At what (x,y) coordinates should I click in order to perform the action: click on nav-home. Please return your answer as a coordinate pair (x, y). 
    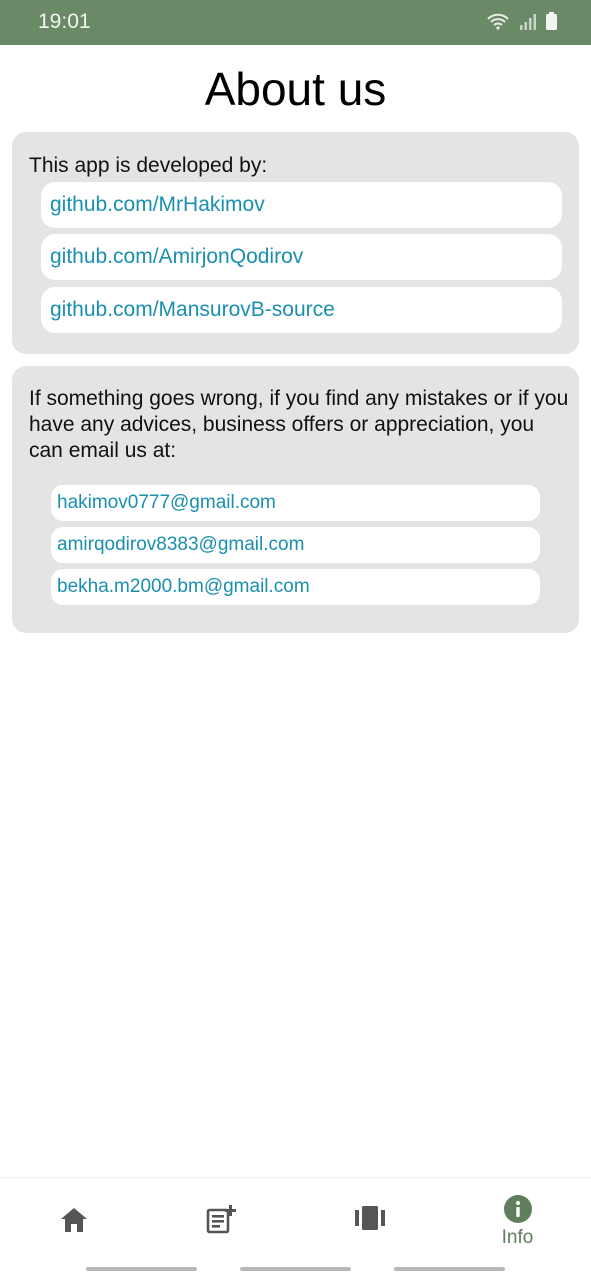
    Looking at the image, I should click on (73, 1219).